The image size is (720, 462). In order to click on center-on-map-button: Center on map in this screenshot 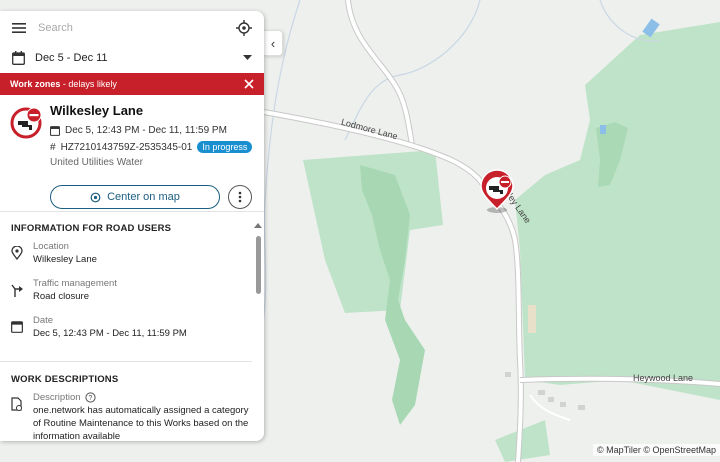, I will do `click(135, 197)`.